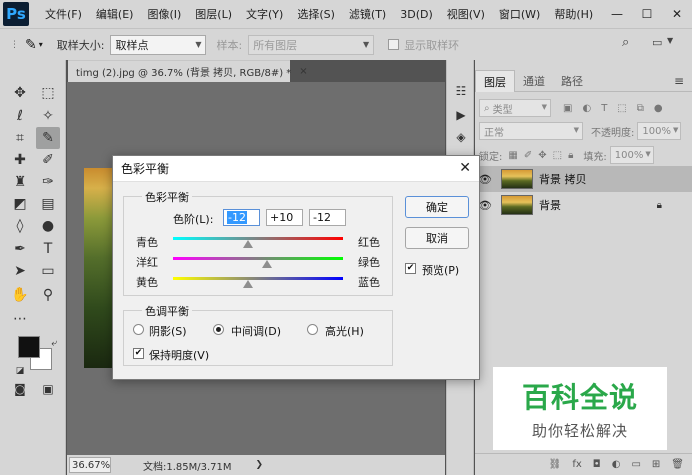  Describe the element at coordinates (437, 238) in the screenshot. I see `cancel-button: 取消` at that location.